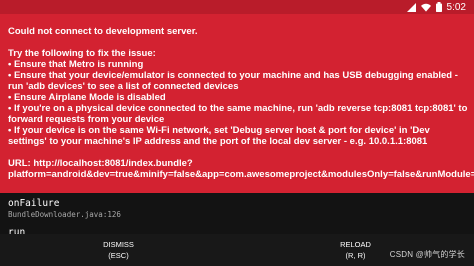 Image resolution: width=474 pixels, height=266 pixels. I want to click on stack-frame-method: onFailure, so click(34, 203).